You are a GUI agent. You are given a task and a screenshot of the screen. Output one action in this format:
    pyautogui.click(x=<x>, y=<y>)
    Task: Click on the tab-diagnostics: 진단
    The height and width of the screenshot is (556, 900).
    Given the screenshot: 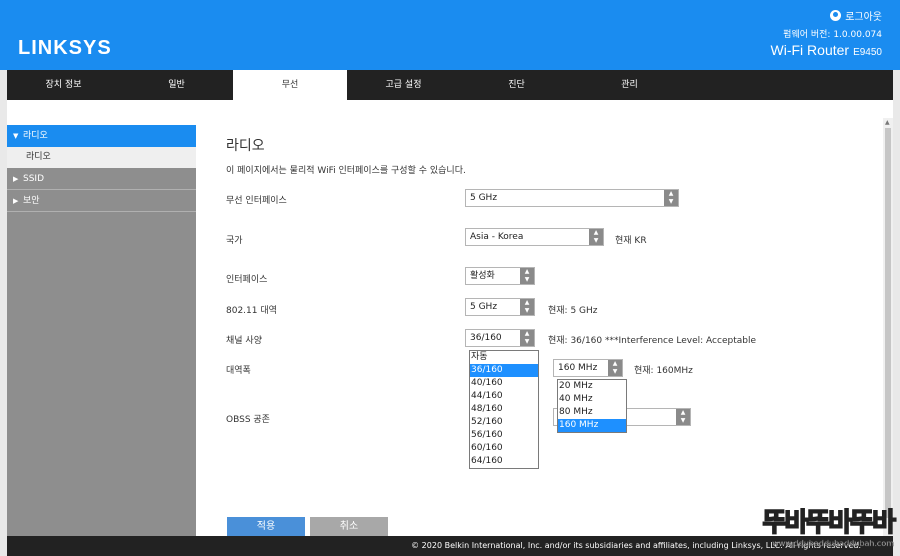 What is the action you would take?
    pyautogui.click(x=516, y=85)
    